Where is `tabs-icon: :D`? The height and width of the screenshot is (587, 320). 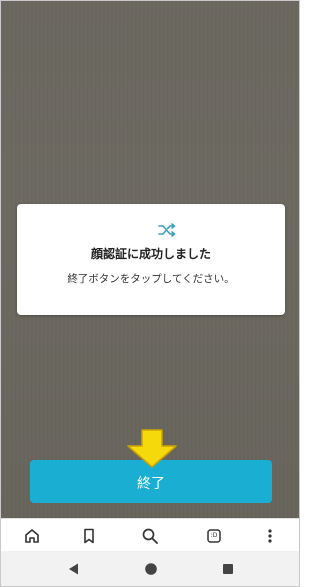 tabs-icon: :D is located at coordinates (214, 536).